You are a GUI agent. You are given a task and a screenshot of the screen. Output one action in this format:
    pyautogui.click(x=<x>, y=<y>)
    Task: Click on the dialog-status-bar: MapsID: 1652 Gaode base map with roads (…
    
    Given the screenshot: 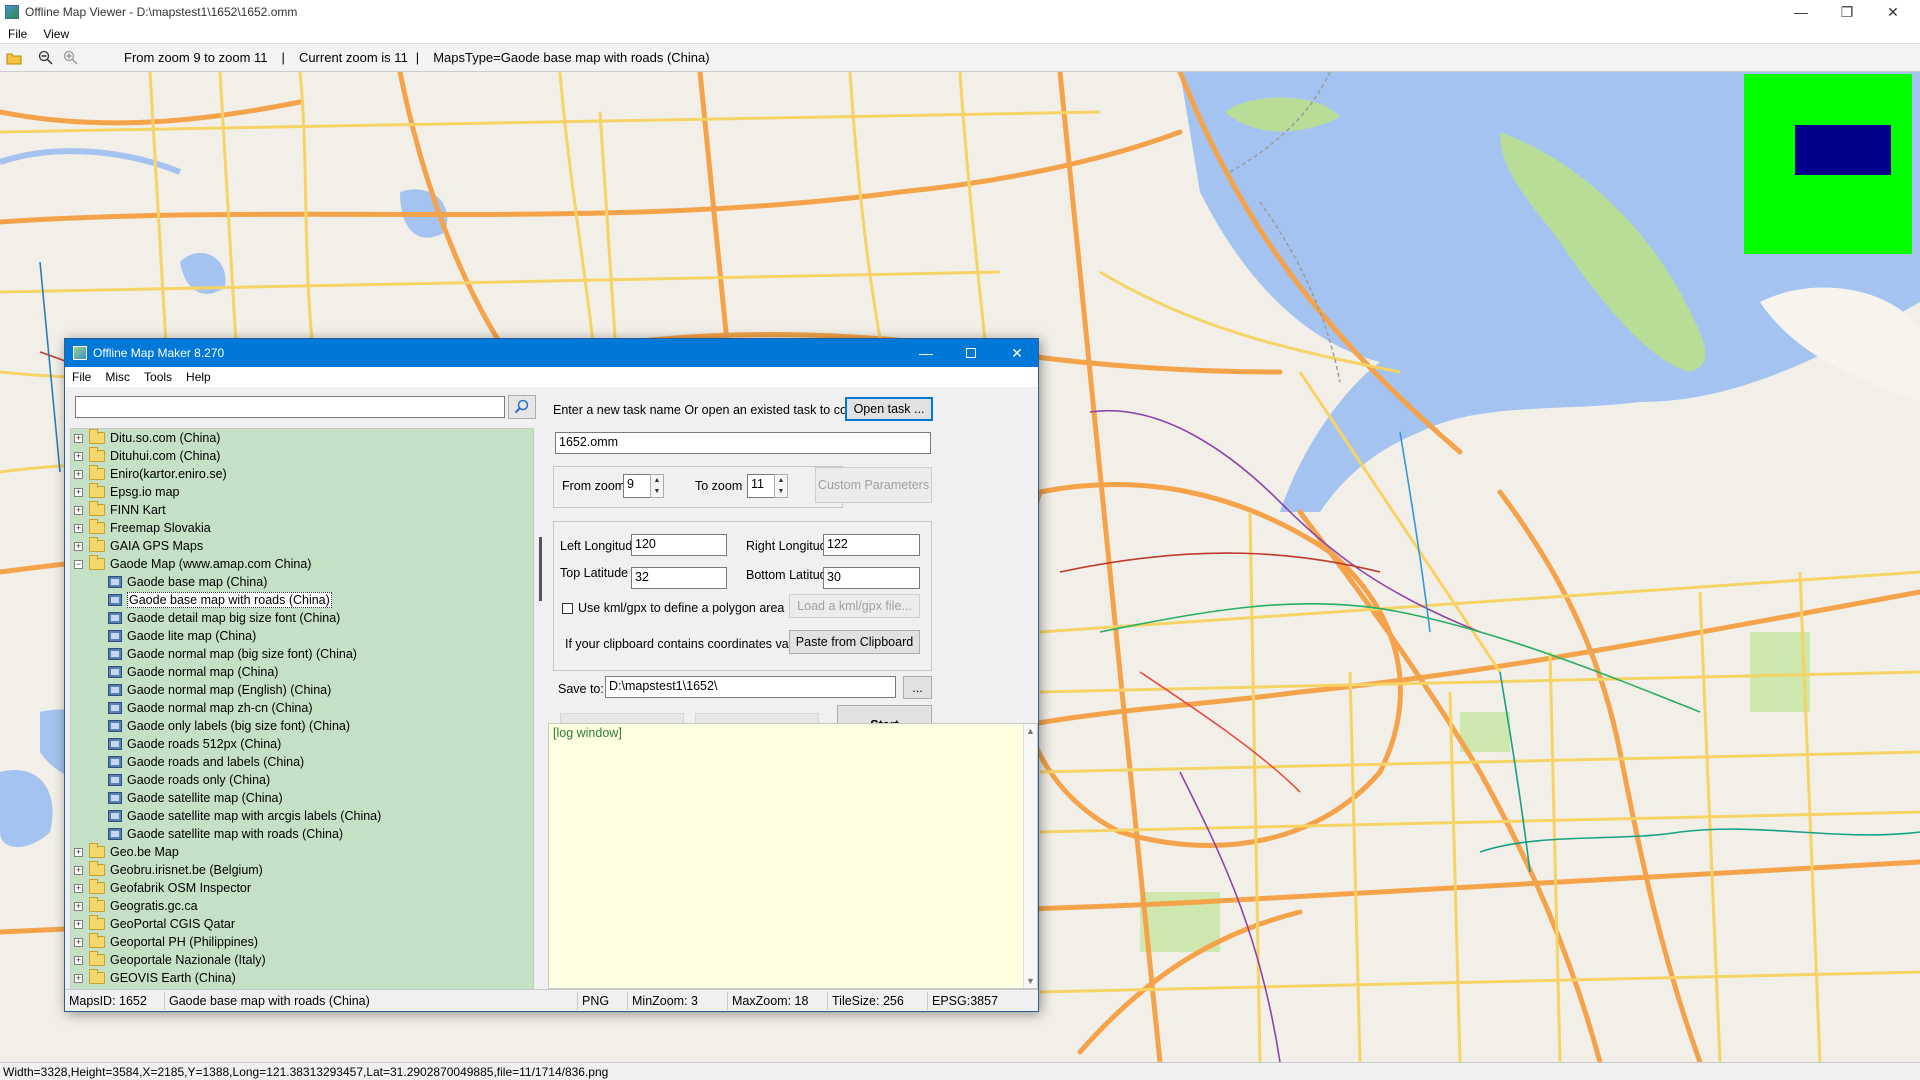 What is the action you would take?
    pyautogui.click(x=551, y=1000)
    